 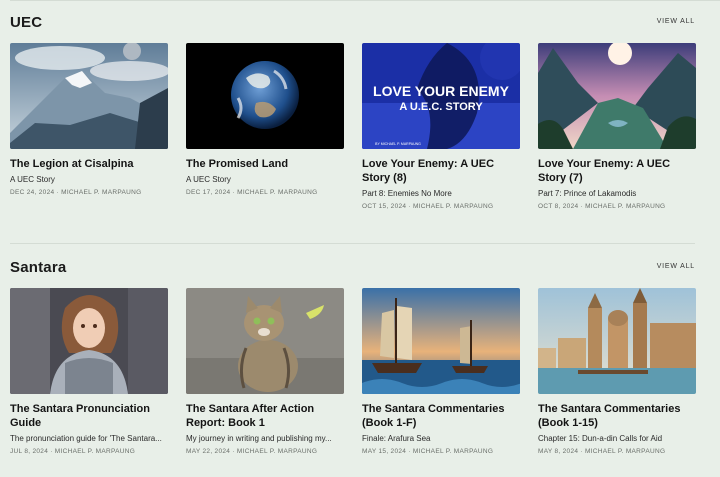 I want to click on post-meta: MAY 22, 2024 · MICHAEL P. MARPAUNG, so click(x=252, y=451).